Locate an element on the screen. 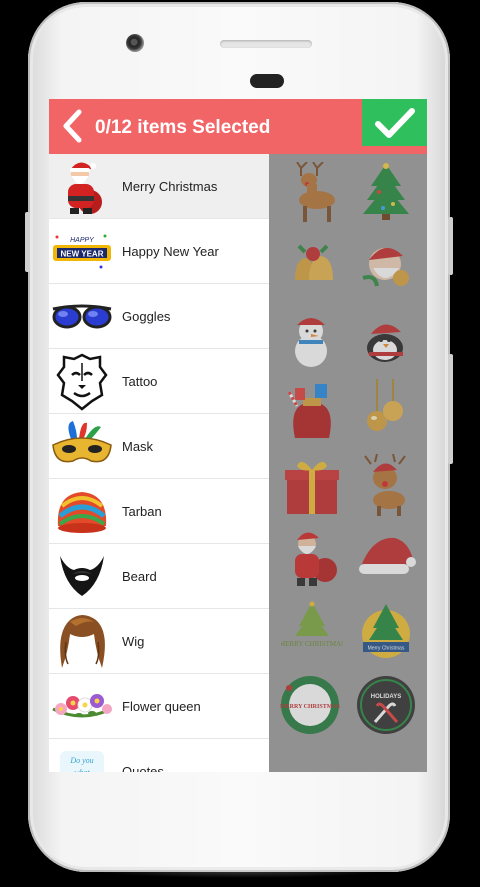 Image resolution: width=480 pixels, height=887 pixels. confirm-button is located at coordinates (394, 122).